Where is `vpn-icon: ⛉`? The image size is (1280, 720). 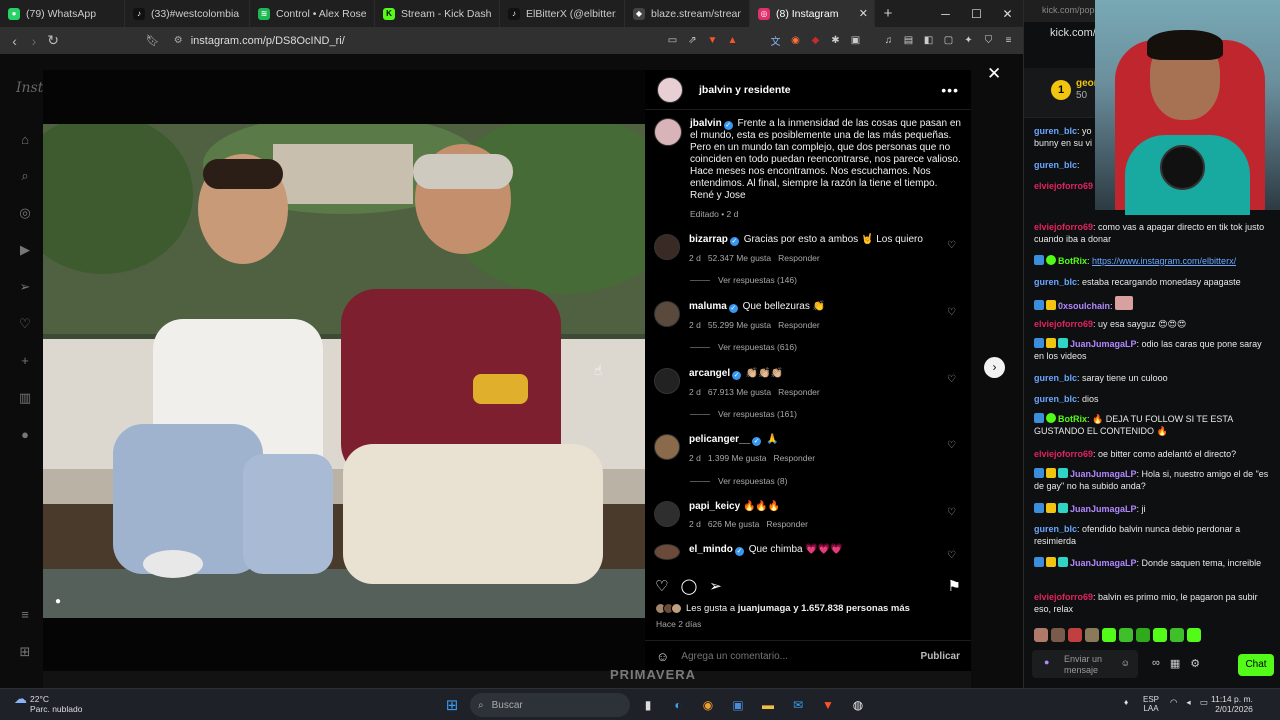
vpn-icon: ⛉ is located at coordinates (988, 40).